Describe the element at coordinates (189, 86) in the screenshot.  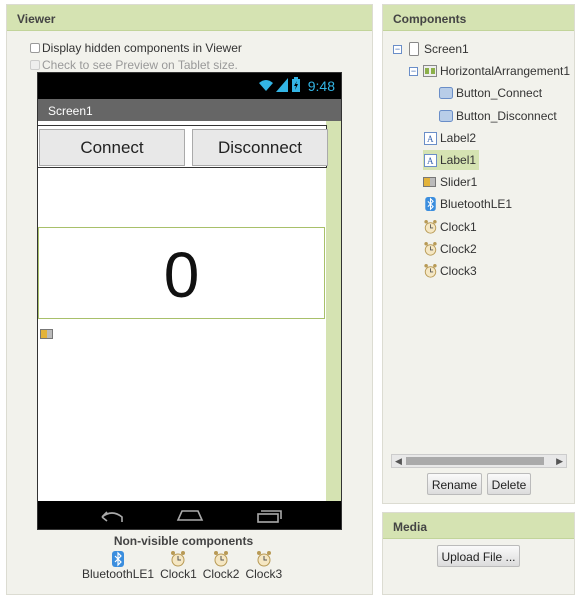
I see `status-bar: 9:48` at that location.